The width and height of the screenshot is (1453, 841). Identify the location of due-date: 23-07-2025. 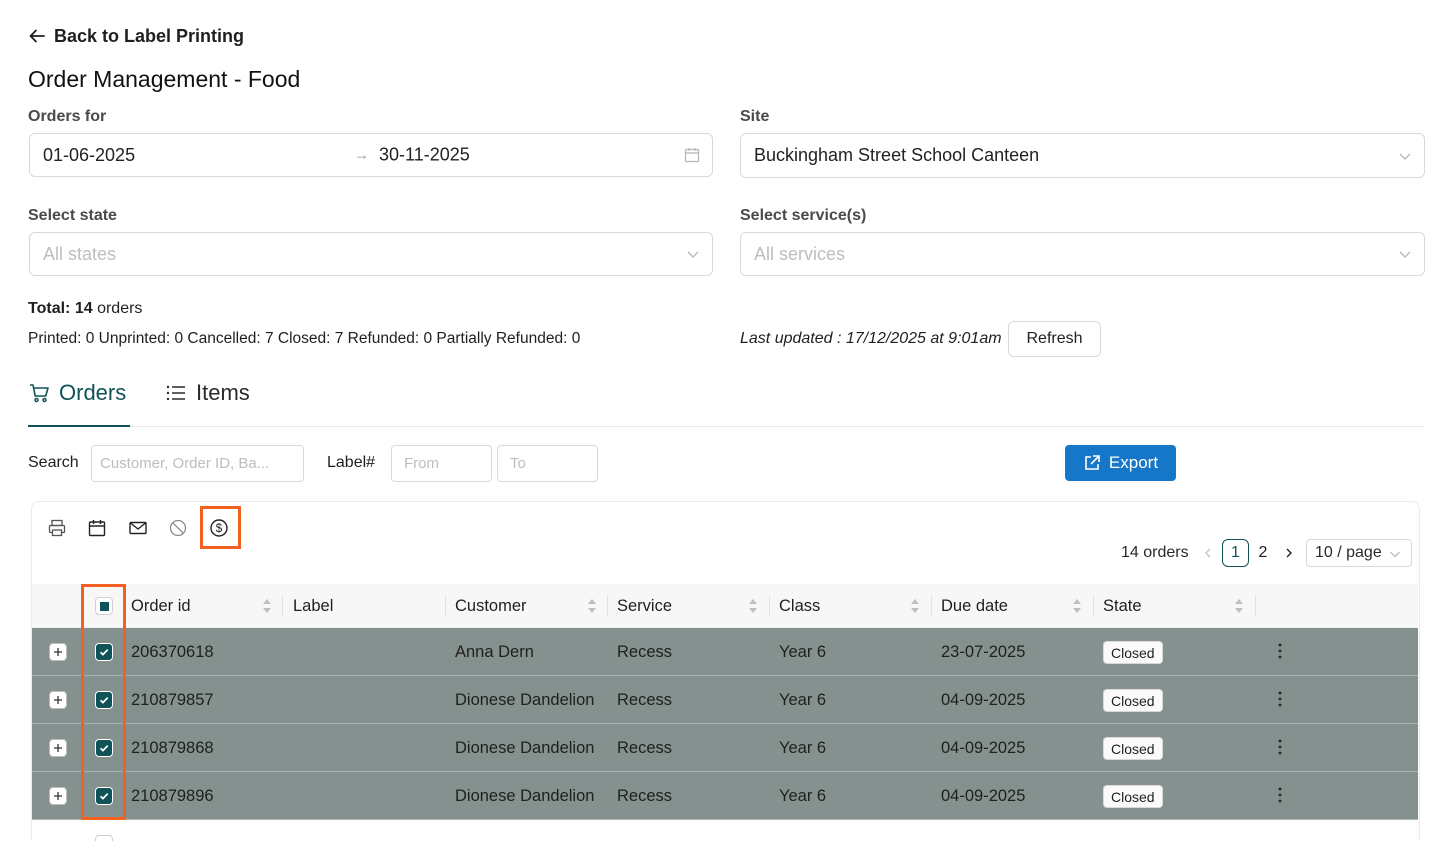
(983, 651).